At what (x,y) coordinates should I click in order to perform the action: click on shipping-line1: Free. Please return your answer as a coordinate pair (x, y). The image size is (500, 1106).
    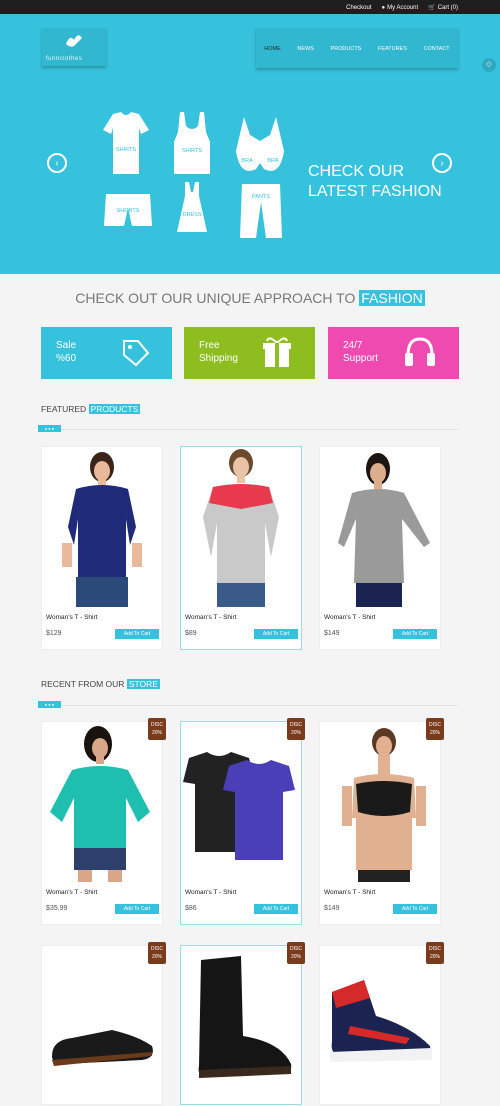
    Looking at the image, I should click on (209, 345).